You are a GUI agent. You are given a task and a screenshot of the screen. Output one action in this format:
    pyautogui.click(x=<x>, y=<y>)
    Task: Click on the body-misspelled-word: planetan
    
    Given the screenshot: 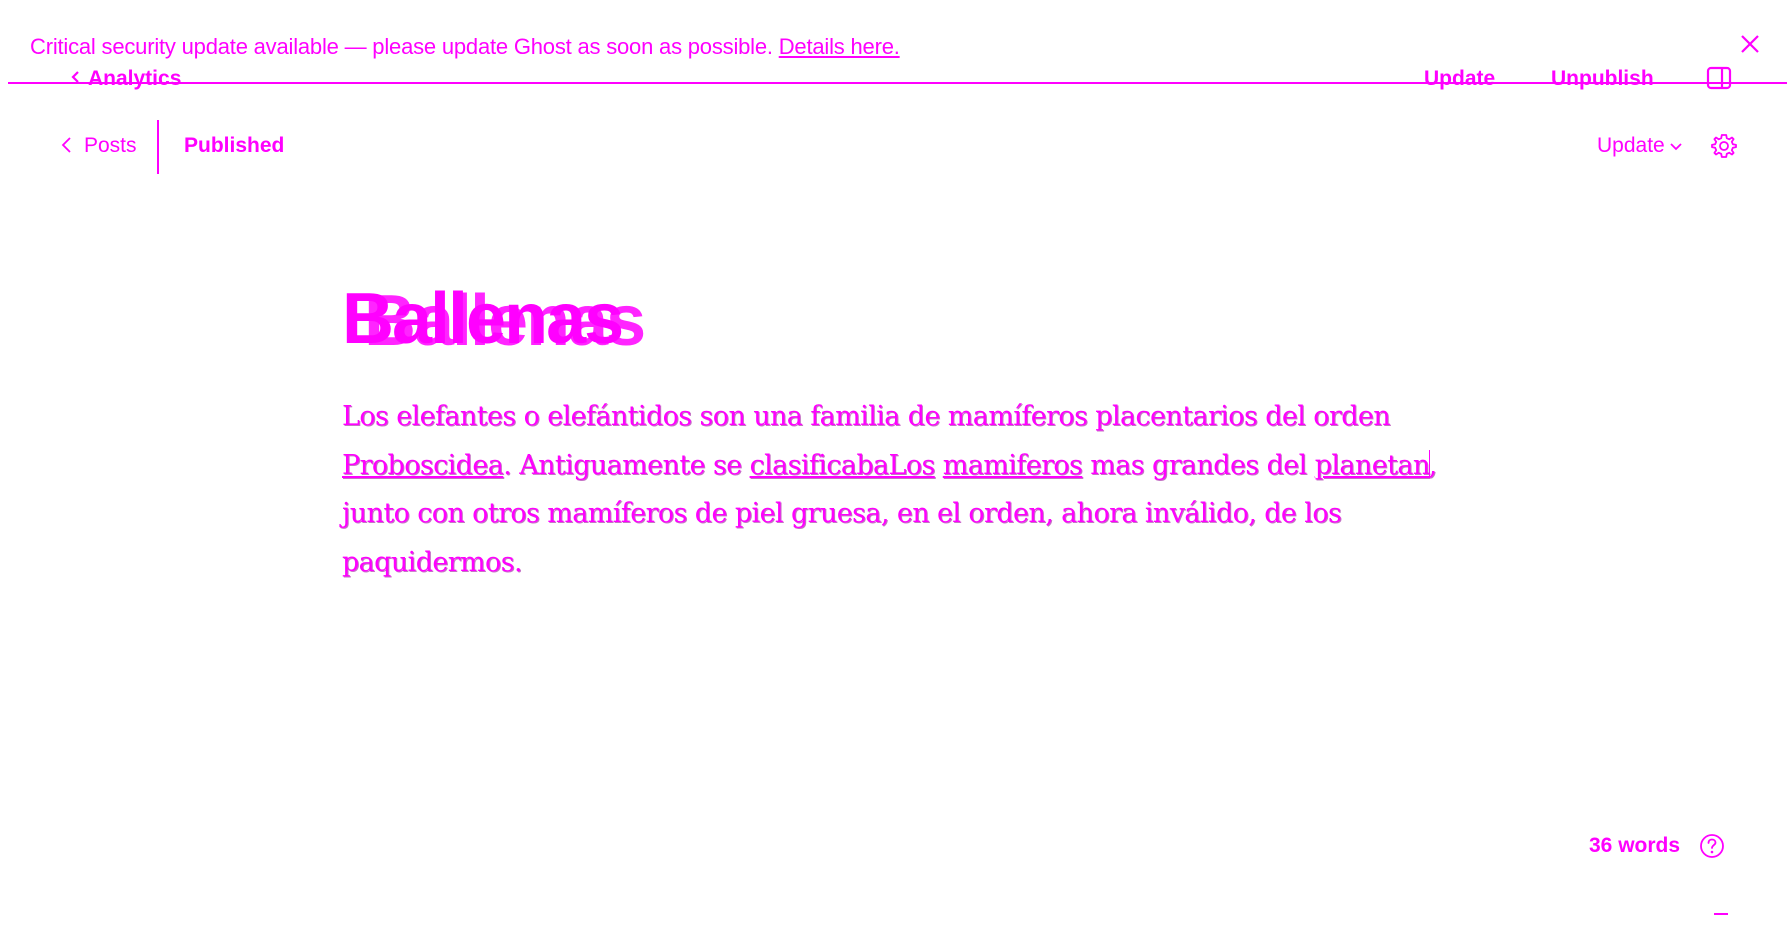 What is the action you would take?
    pyautogui.click(x=1372, y=465)
    